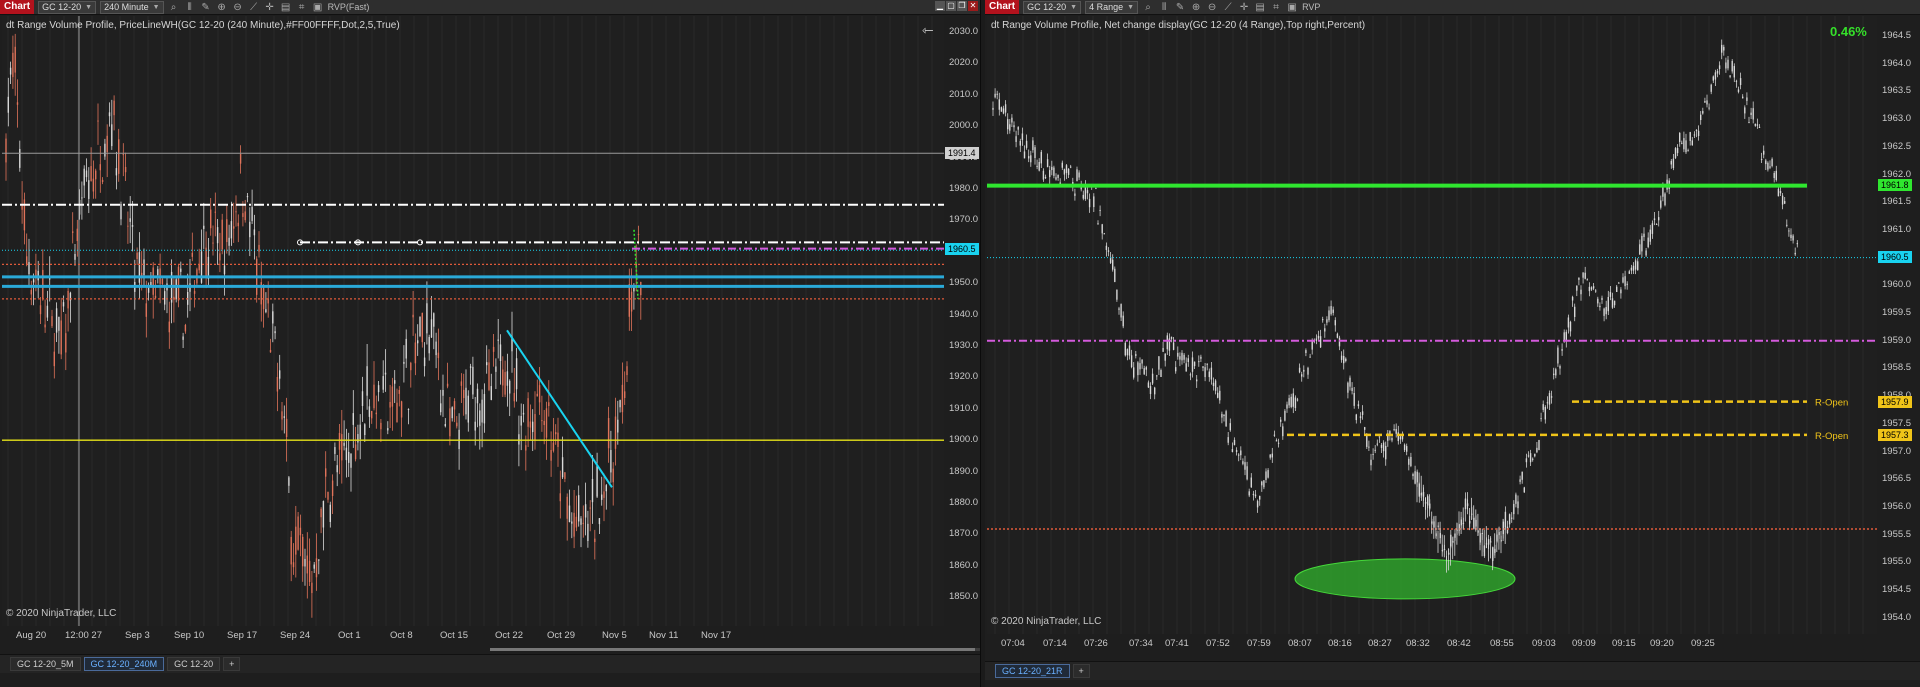 Image resolution: width=1920 pixels, height=687 pixels. Describe the element at coordinates (295, 635) in the screenshot. I see `time-tick-label: Sep 24` at that location.